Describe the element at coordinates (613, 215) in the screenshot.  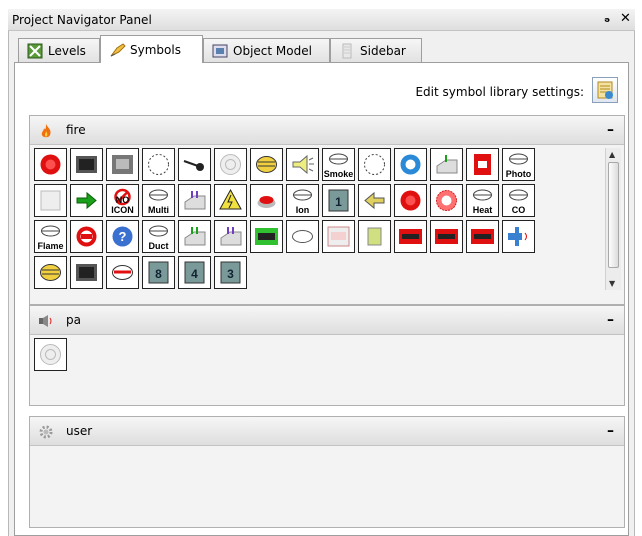
I see `scroll-thumb` at that location.